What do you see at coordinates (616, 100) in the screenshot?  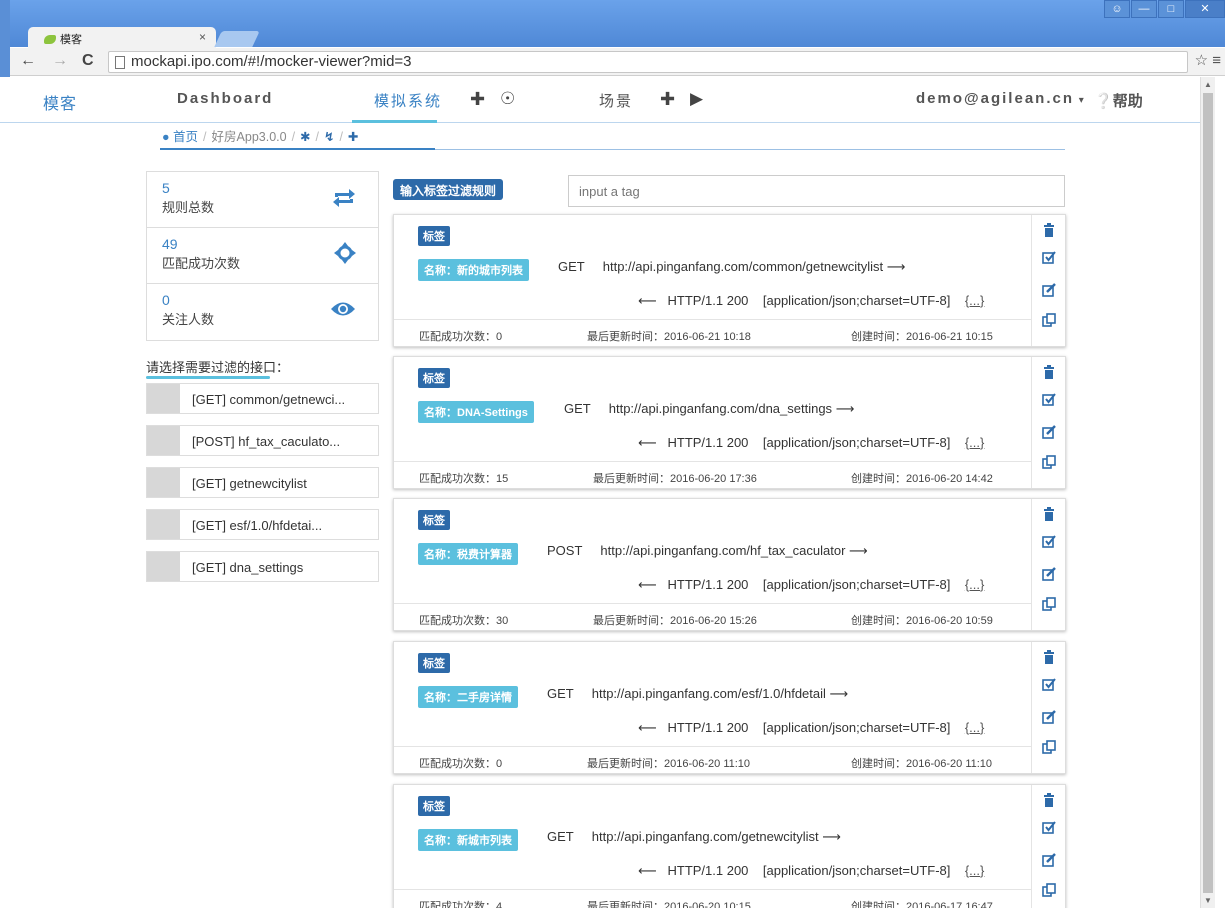 I see `nav-scenes: 场景` at bounding box center [616, 100].